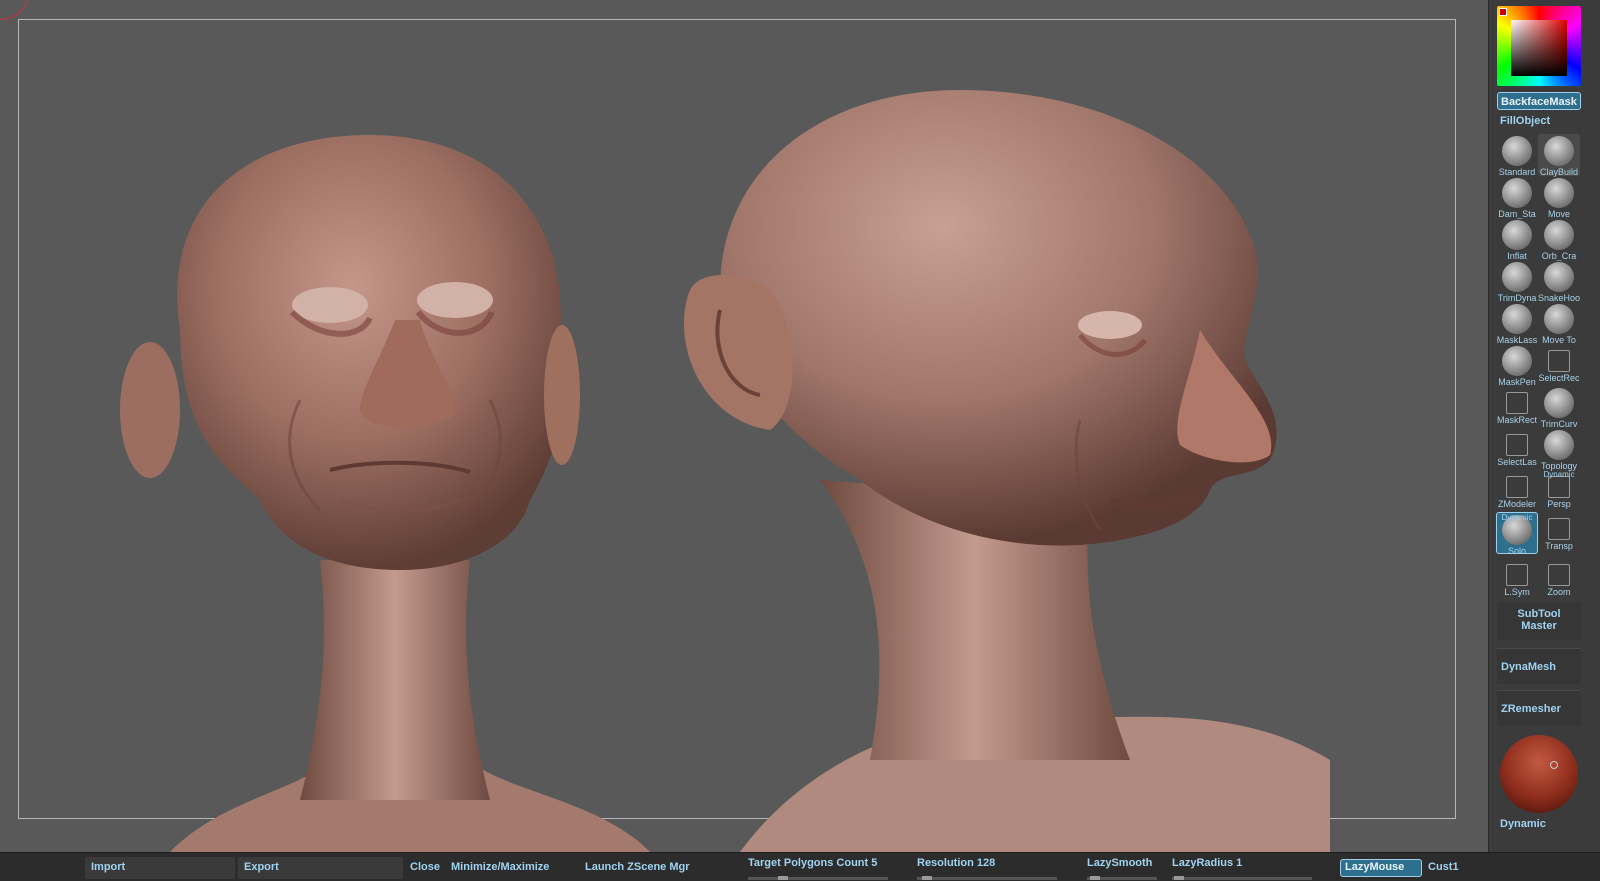  I want to click on brush-claybuild: ClayBuild, so click(1559, 155).